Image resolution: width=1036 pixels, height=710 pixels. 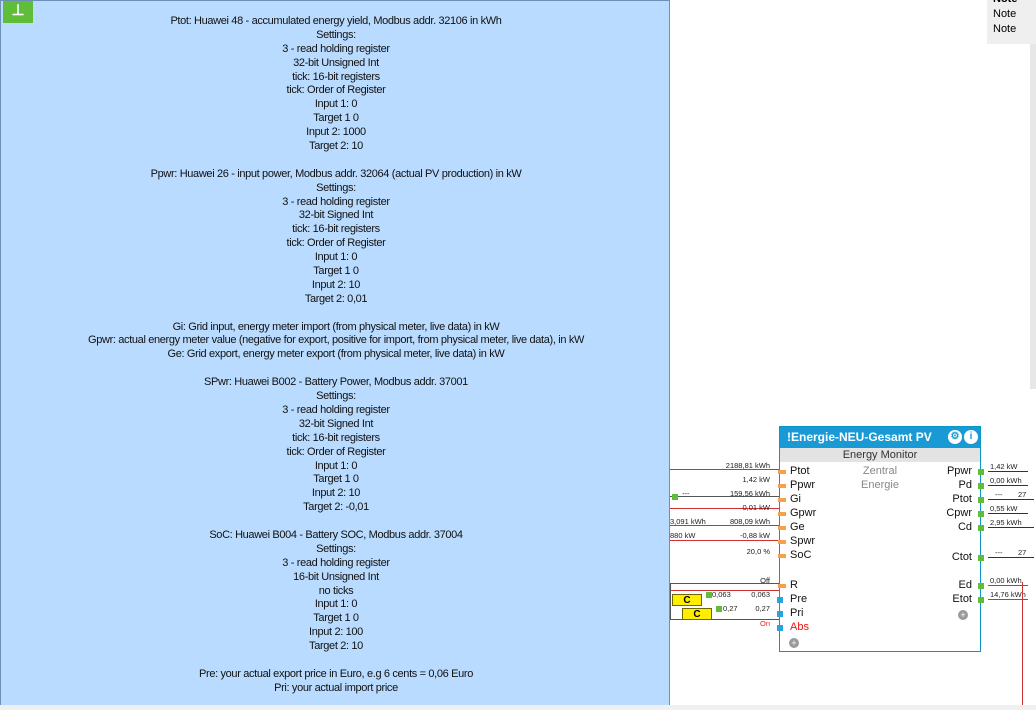 What do you see at coordinates (756, 479) in the screenshot?
I see `value-ppwr: 1,42 kW` at bounding box center [756, 479].